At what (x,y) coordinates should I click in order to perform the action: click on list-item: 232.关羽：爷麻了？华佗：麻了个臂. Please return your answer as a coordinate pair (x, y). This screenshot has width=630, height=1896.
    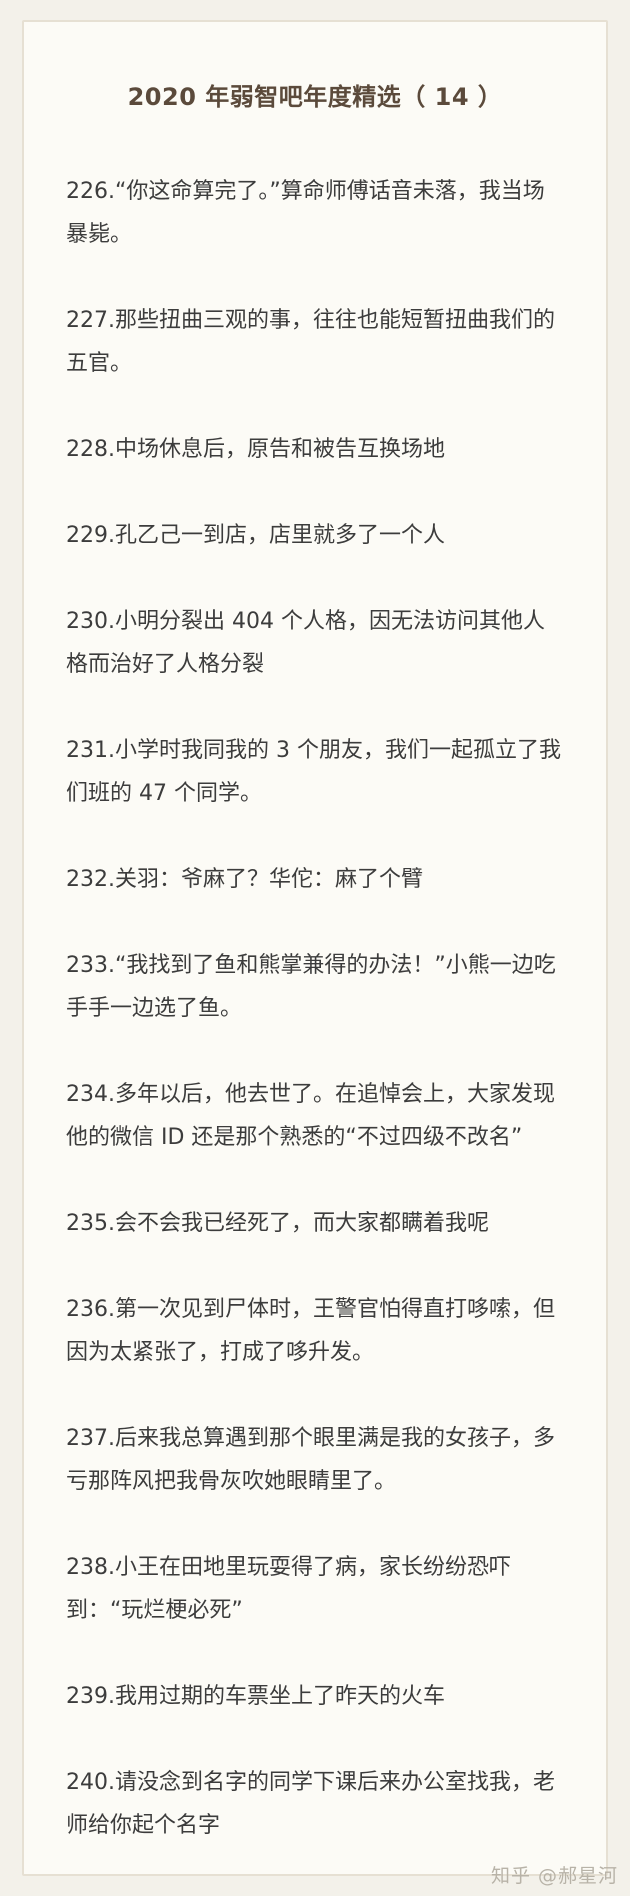
    Looking at the image, I should click on (244, 879).